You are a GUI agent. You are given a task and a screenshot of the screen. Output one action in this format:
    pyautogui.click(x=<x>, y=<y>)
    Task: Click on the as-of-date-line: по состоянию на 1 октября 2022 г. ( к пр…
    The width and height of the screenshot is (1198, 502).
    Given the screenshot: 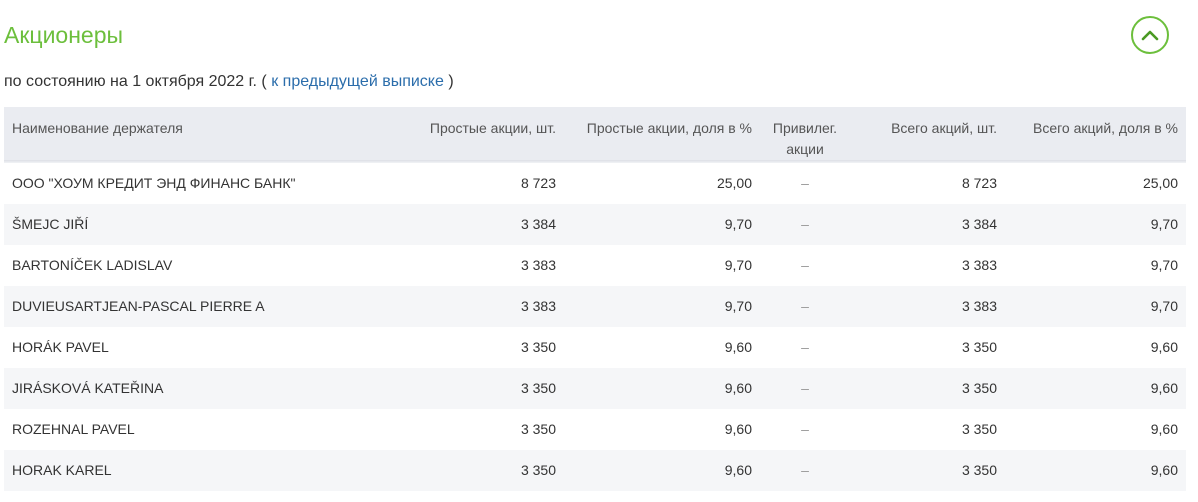 What is the action you would take?
    pyautogui.click(x=229, y=82)
    